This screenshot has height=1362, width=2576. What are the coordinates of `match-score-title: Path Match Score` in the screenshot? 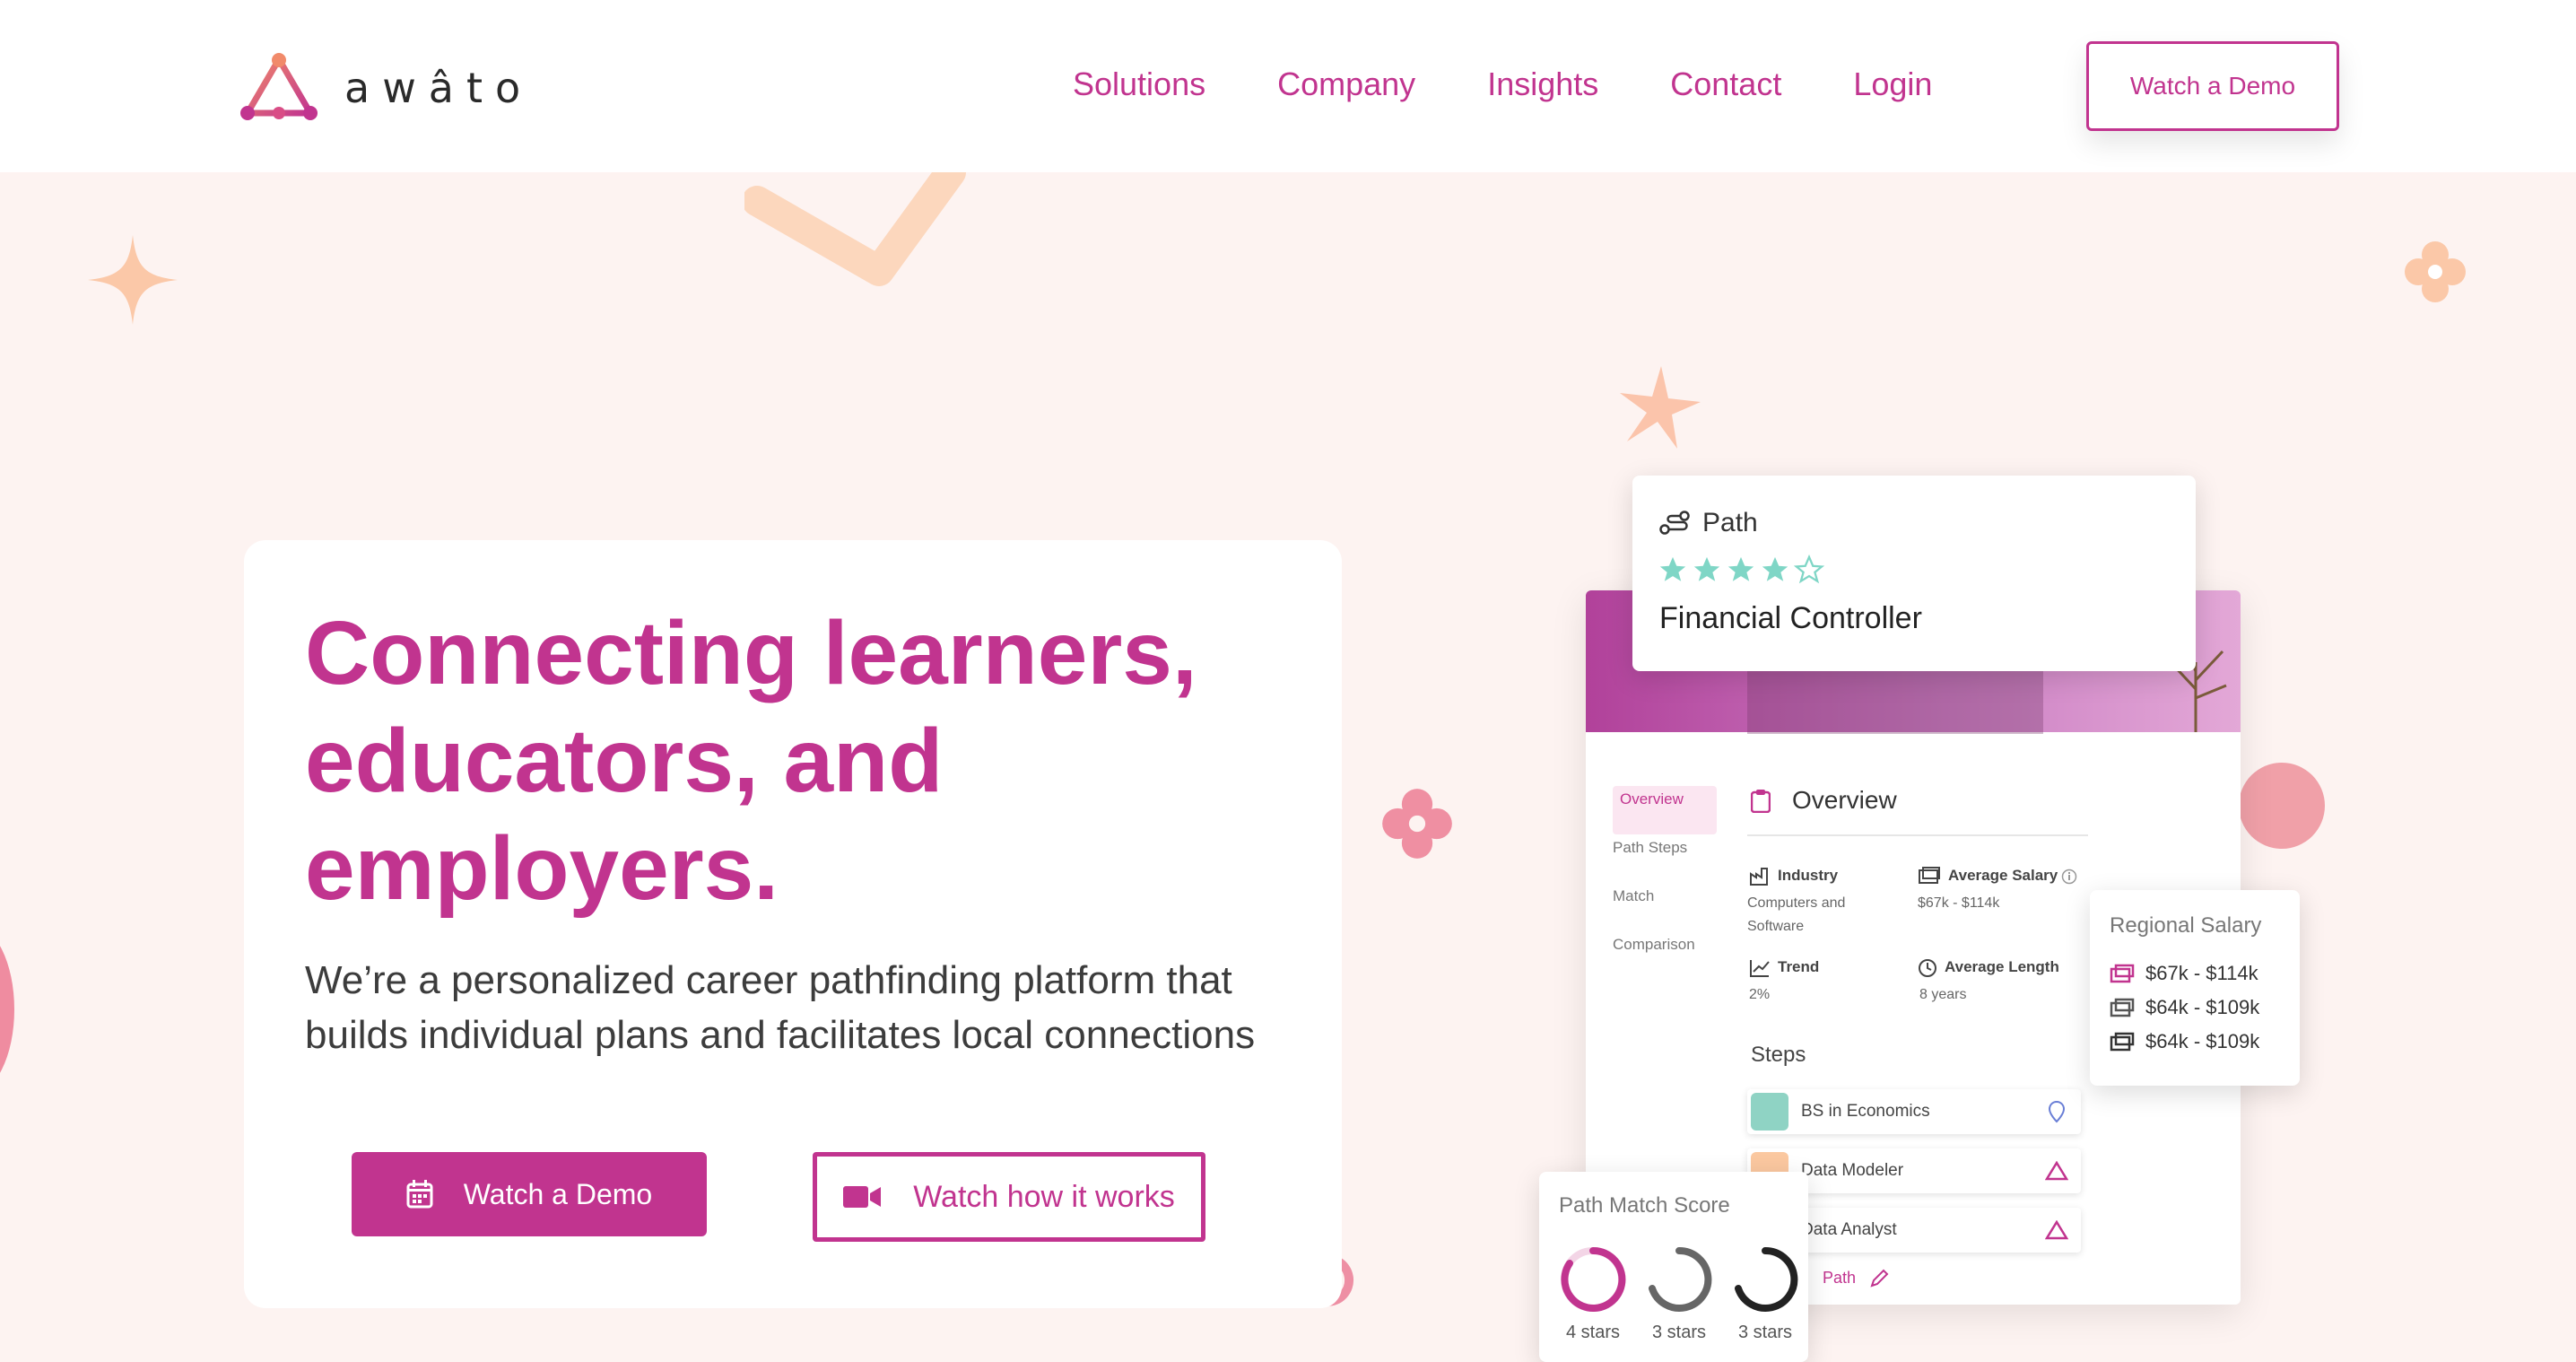 It's located at (1644, 1205).